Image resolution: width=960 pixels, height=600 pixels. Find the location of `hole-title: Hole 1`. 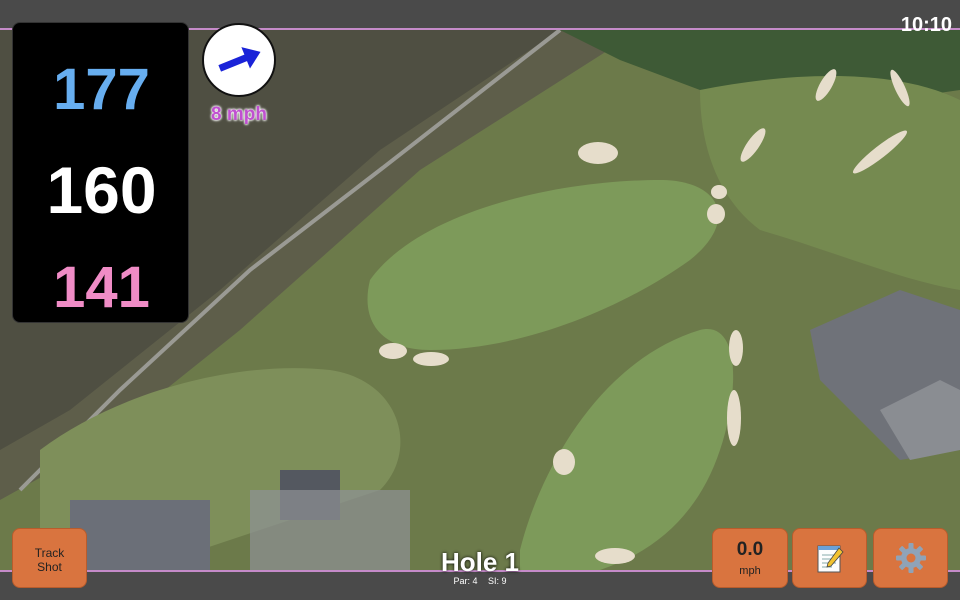

hole-title: Hole 1 is located at coordinates (480, 562).